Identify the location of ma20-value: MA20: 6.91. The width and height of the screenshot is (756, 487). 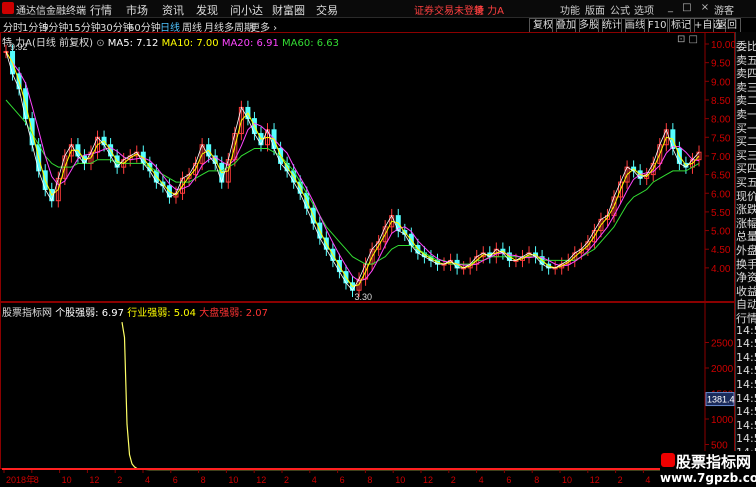
(250, 43).